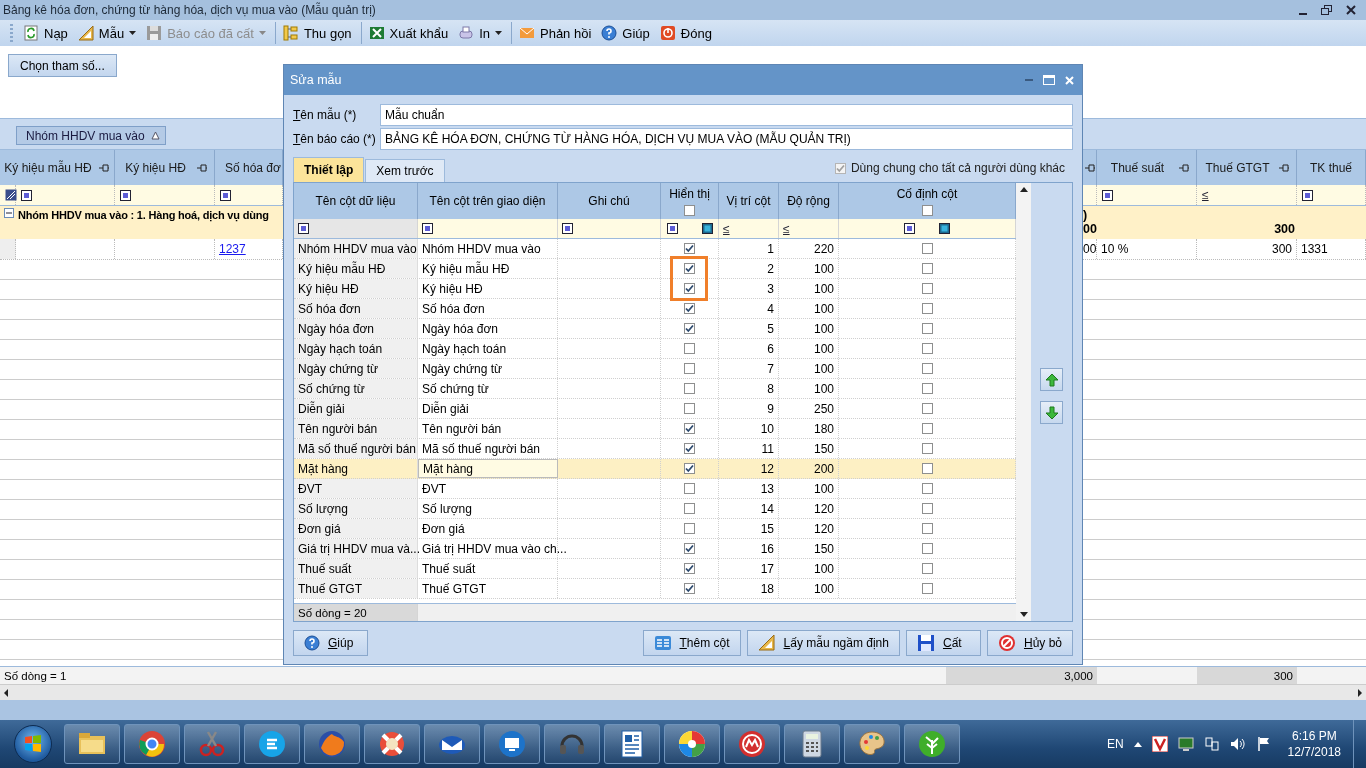 Image resolution: width=1366 pixels, height=768 pixels. I want to click on show-hidden-icon, so click(1137, 744).